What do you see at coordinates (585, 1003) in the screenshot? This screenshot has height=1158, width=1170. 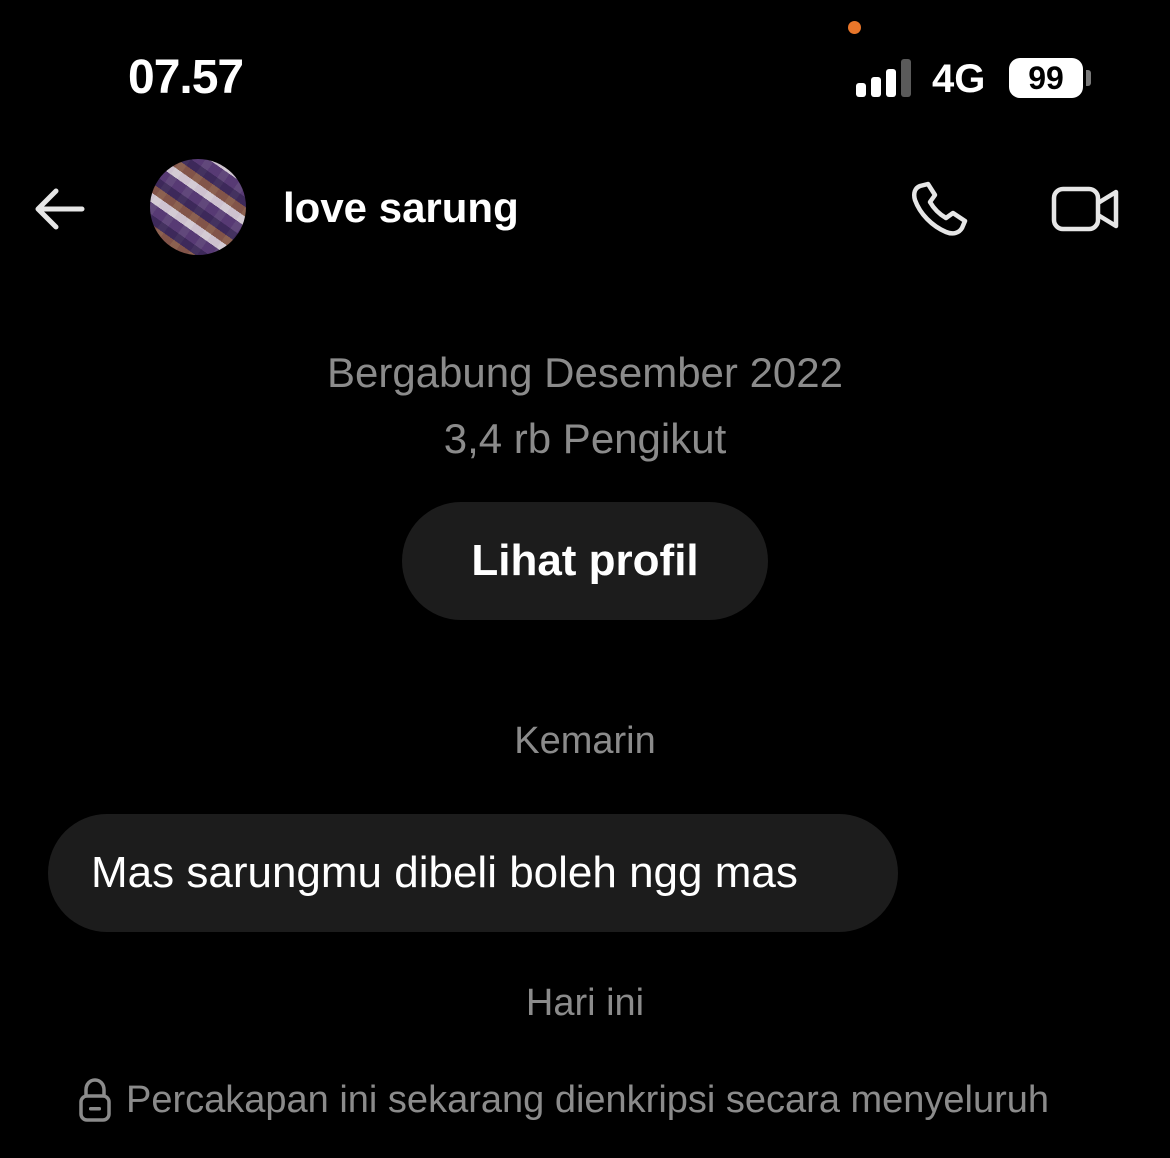 I see `date-separator: Hari ini` at bounding box center [585, 1003].